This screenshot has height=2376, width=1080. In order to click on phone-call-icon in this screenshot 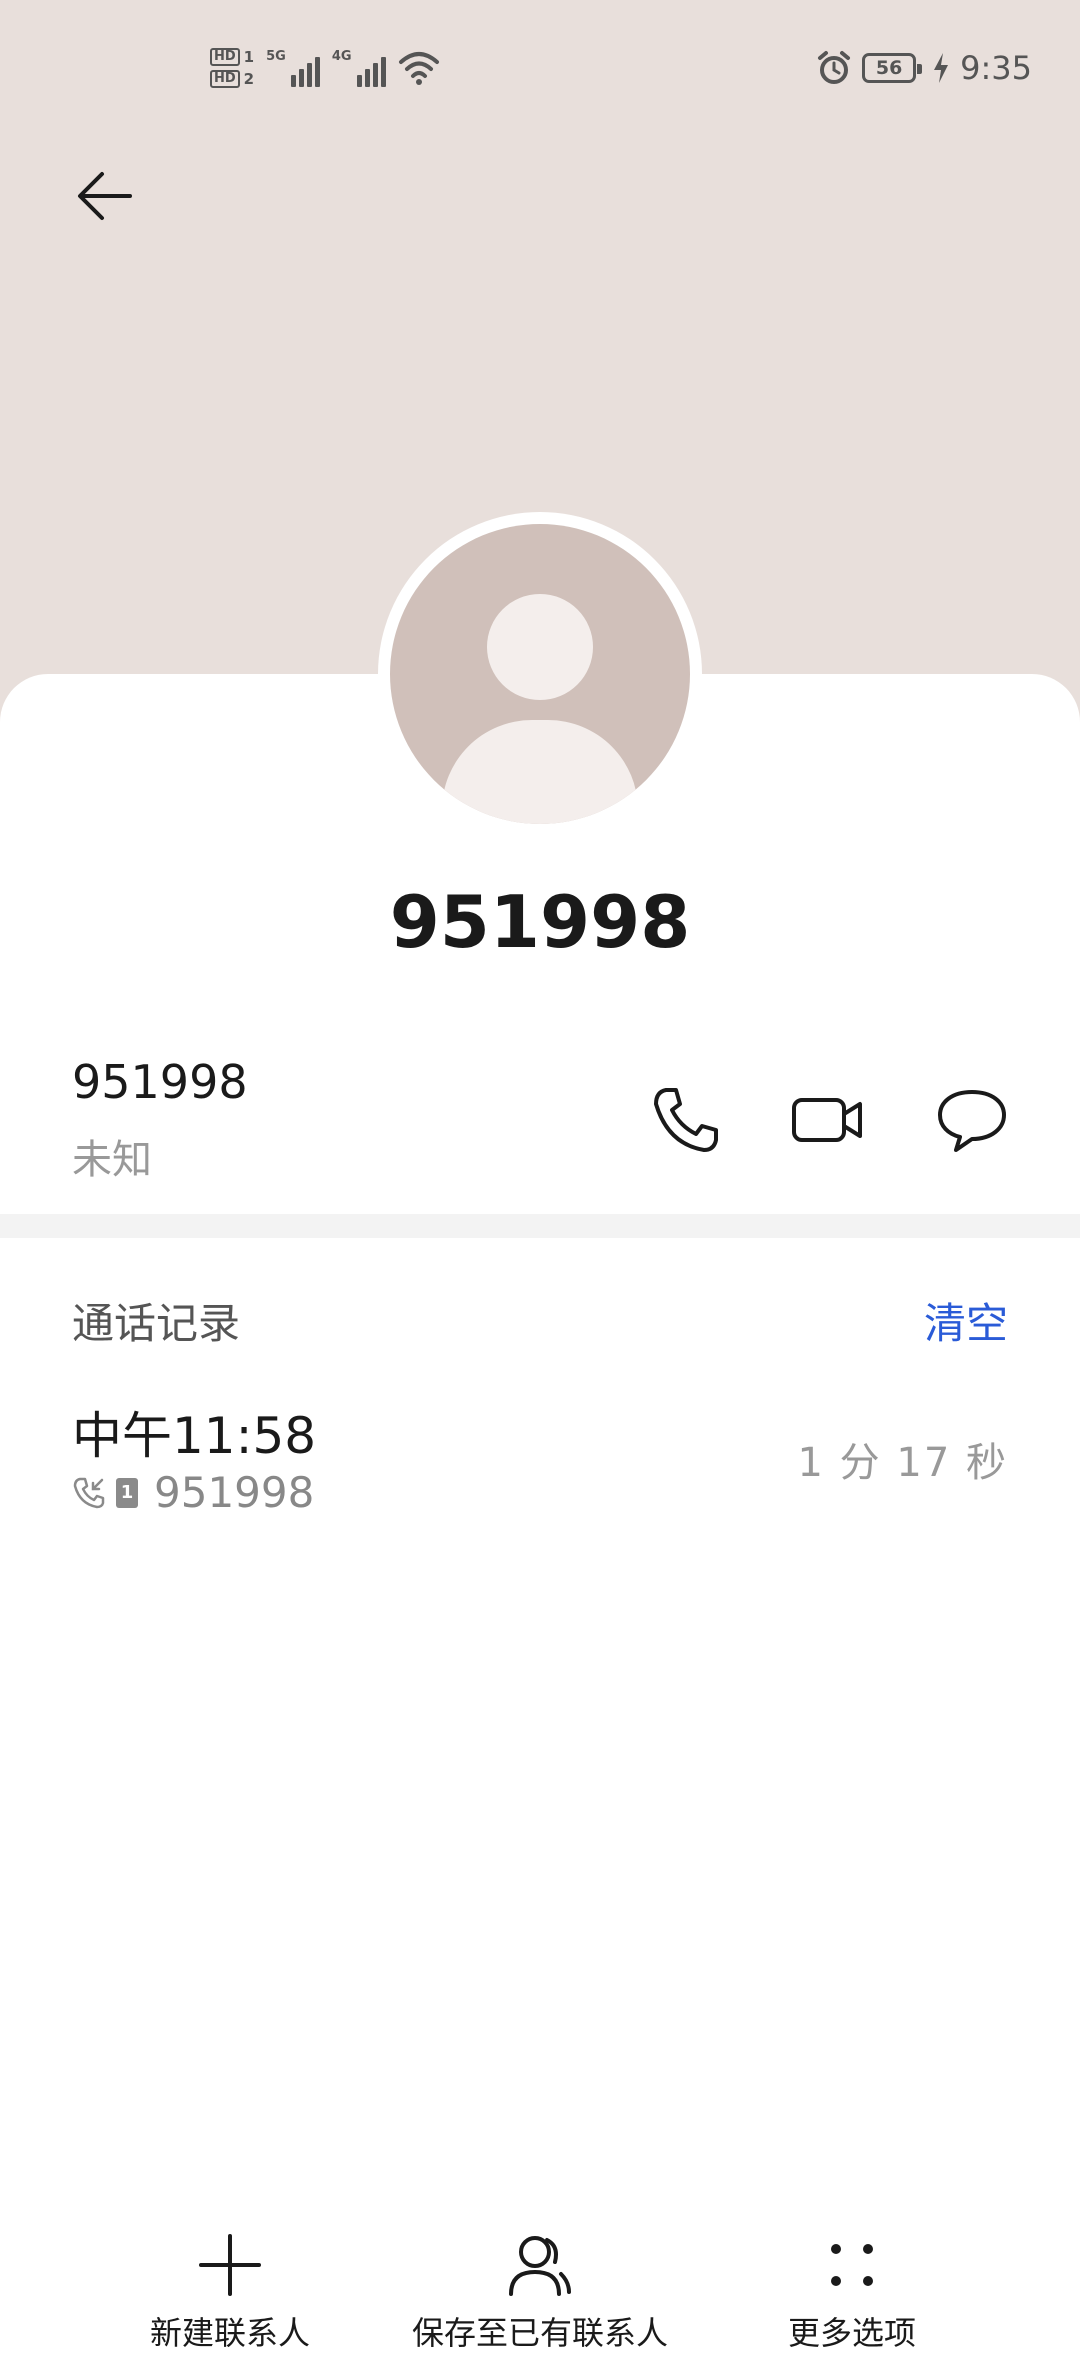, I will do `click(686, 1120)`.